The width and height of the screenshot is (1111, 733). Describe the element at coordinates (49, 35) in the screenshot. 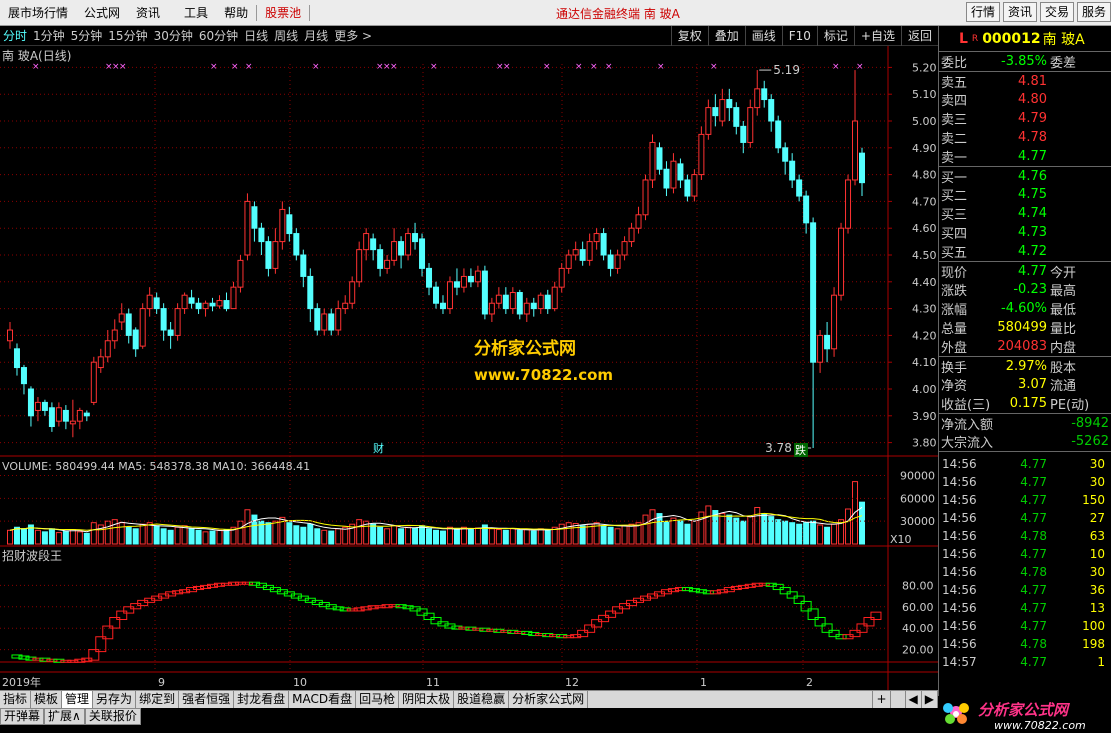

I see `period-1min: 1分钟` at that location.